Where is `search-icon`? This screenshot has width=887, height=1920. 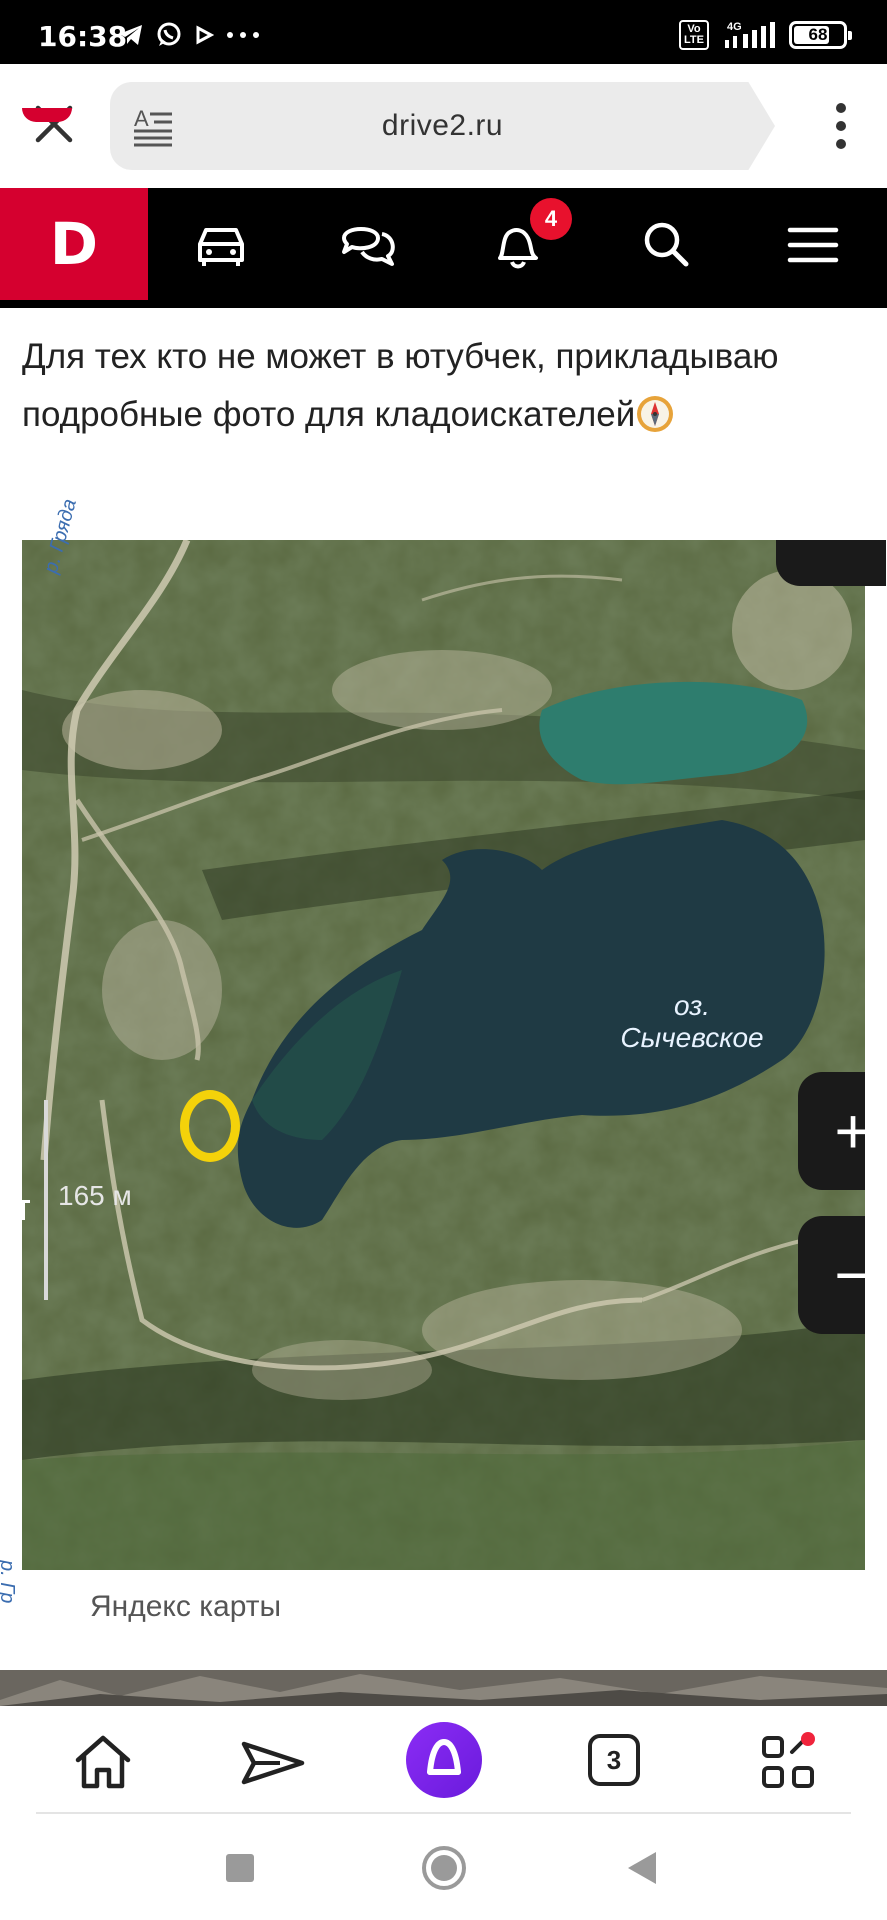
search-icon is located at coordinates (667, 245).